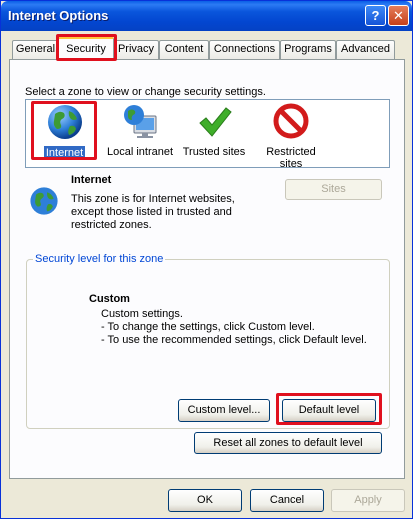 Image resolution: width=413 pixels, height=519 pixels. What do you see at coordinates (398, 15) in the screenshot?
I see `close-button: ✕` at bounding box center [398, 15].